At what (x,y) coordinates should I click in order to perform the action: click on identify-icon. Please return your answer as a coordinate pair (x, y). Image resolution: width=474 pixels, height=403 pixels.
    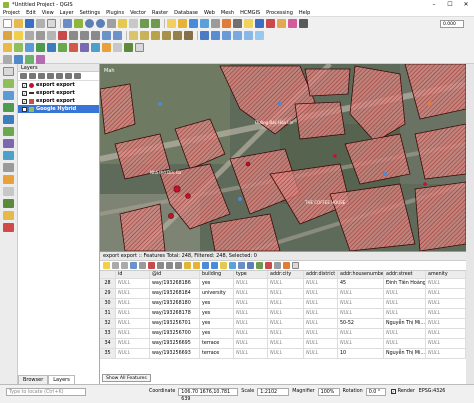
    Looking at the image, I should click on (171, 23).